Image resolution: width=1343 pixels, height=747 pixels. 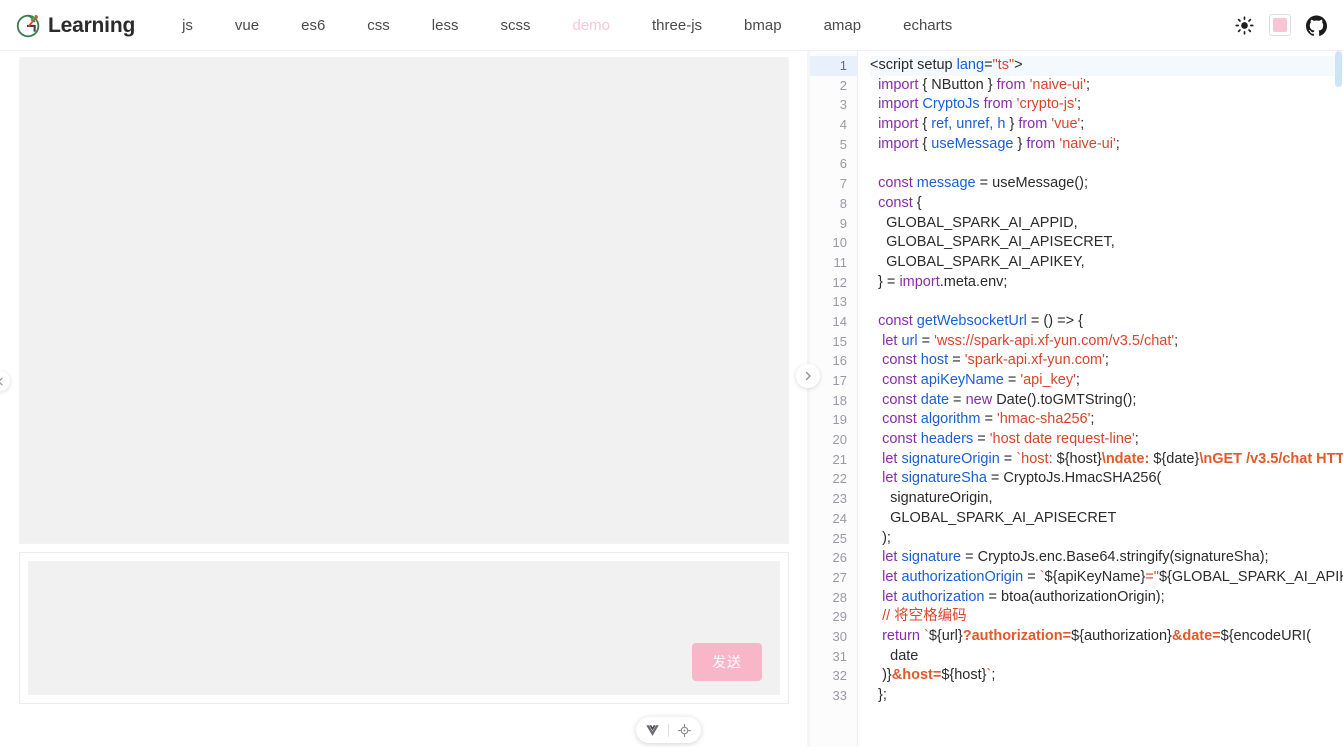 What do you see at coordinates (843, 203) in the screenshot?
I see `line-number: 8` at bounding box center [843, 203].